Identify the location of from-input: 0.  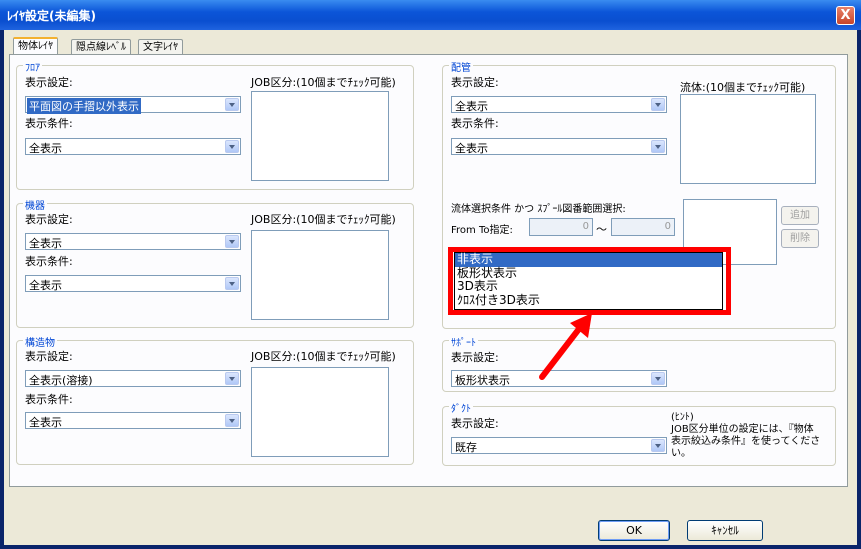
(561, 227).